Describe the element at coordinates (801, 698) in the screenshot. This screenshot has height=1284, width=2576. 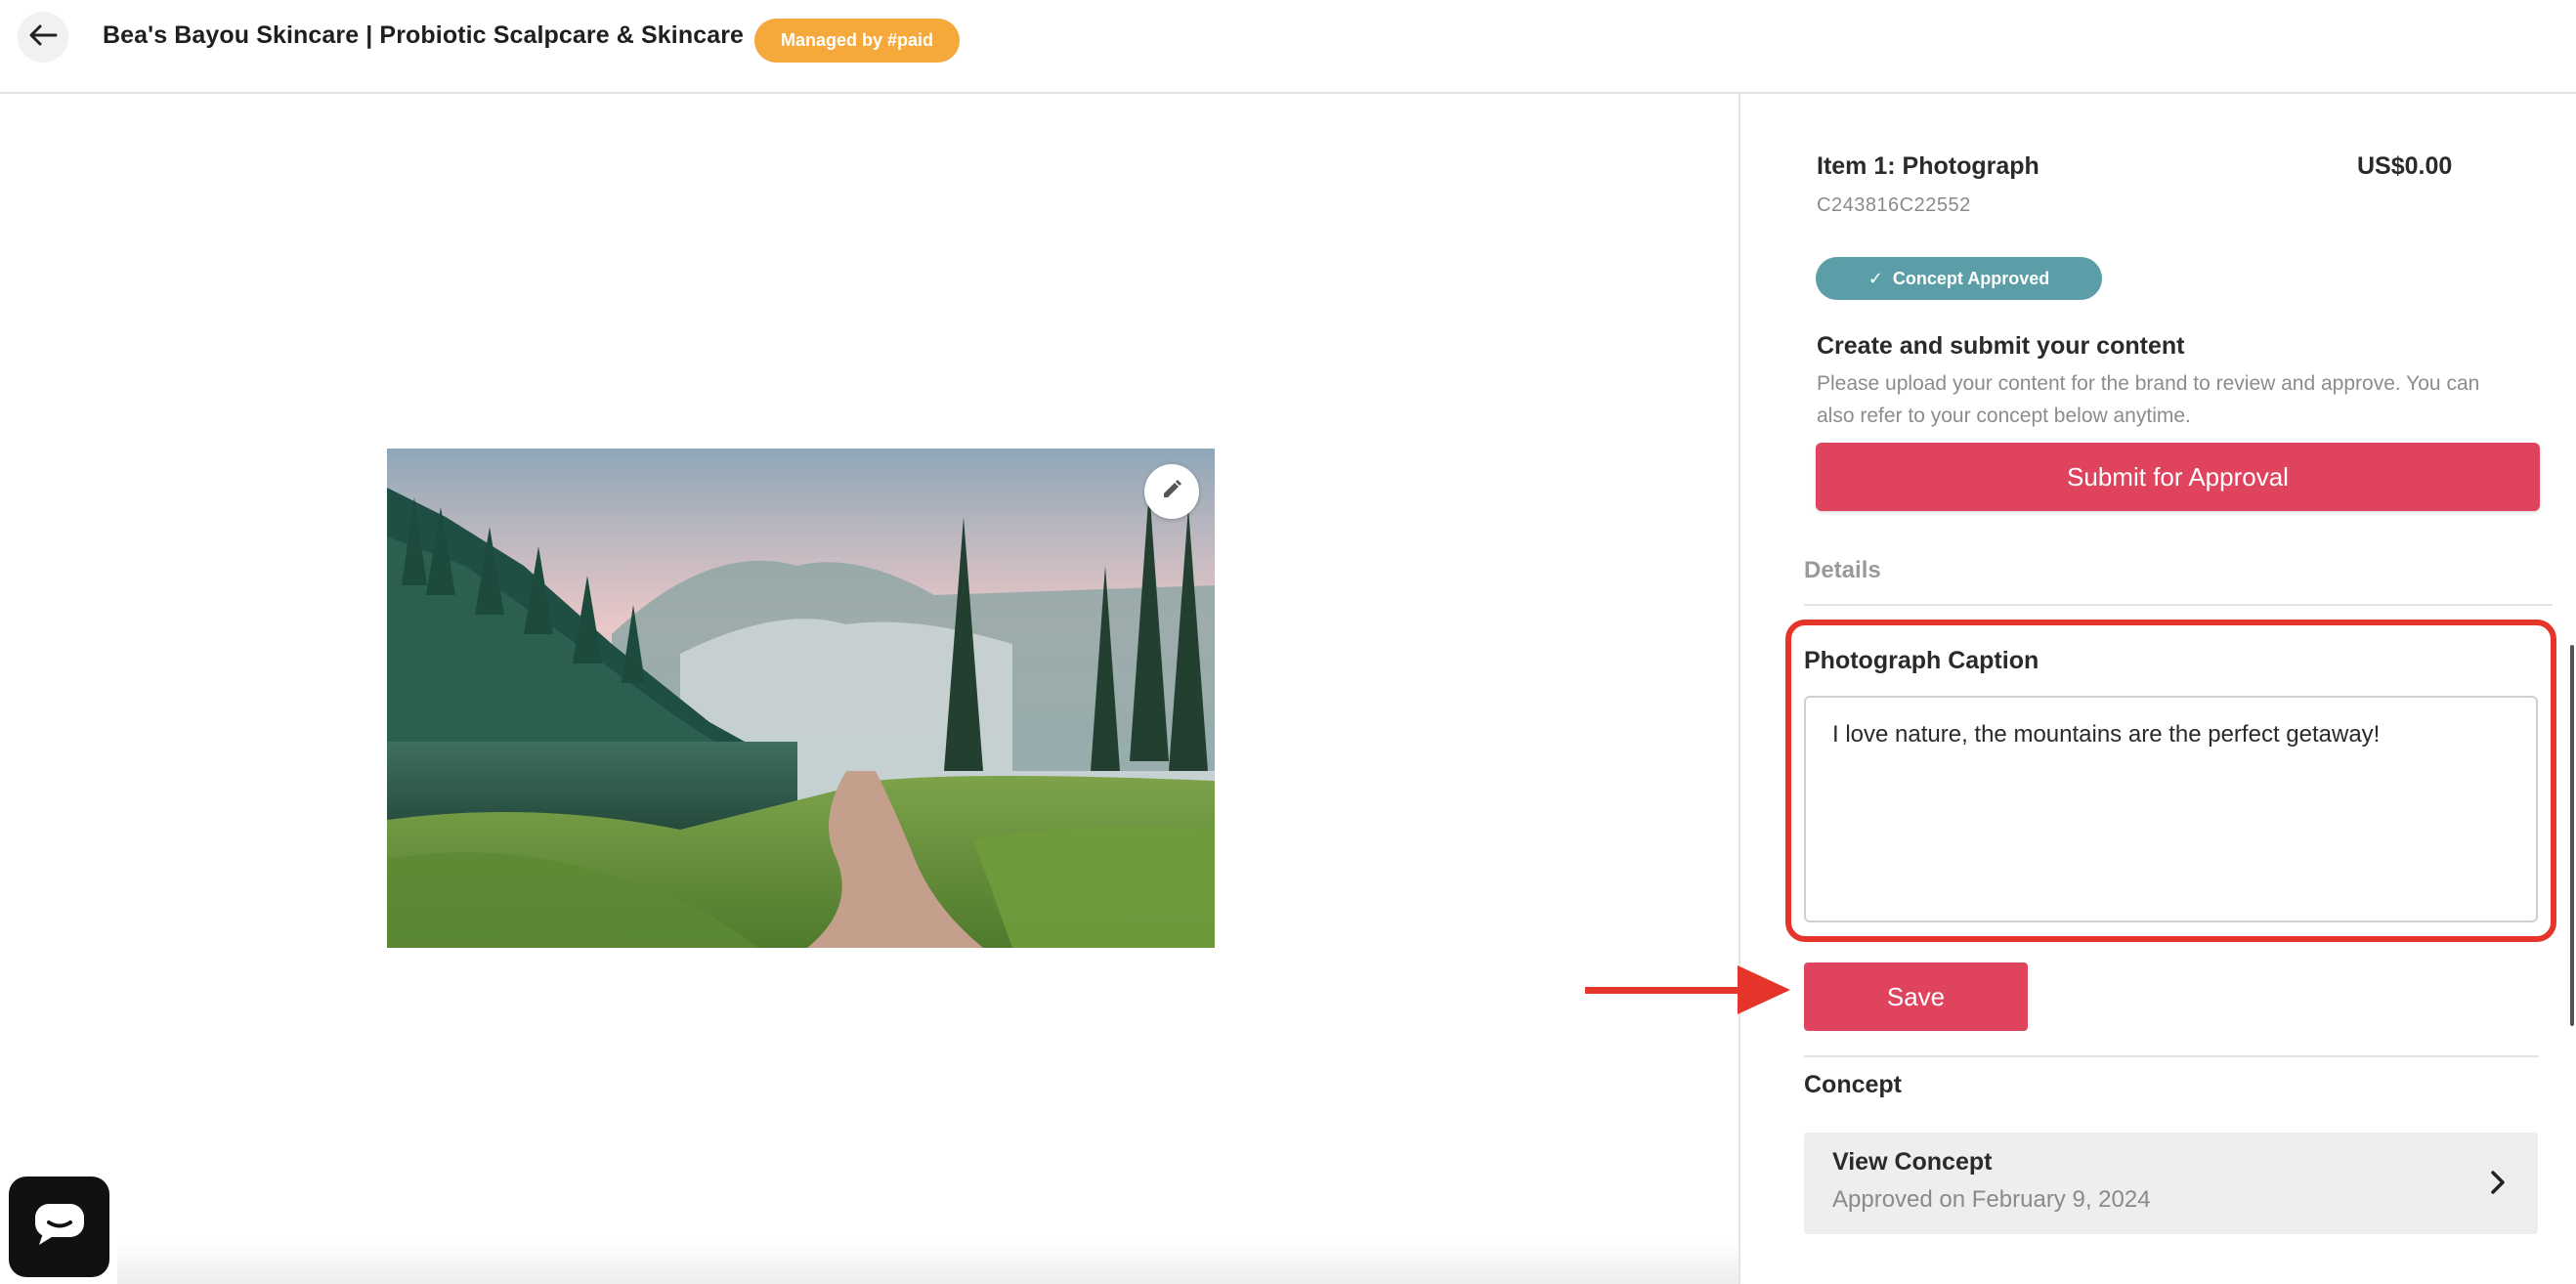
I see `content-photo` at that location.